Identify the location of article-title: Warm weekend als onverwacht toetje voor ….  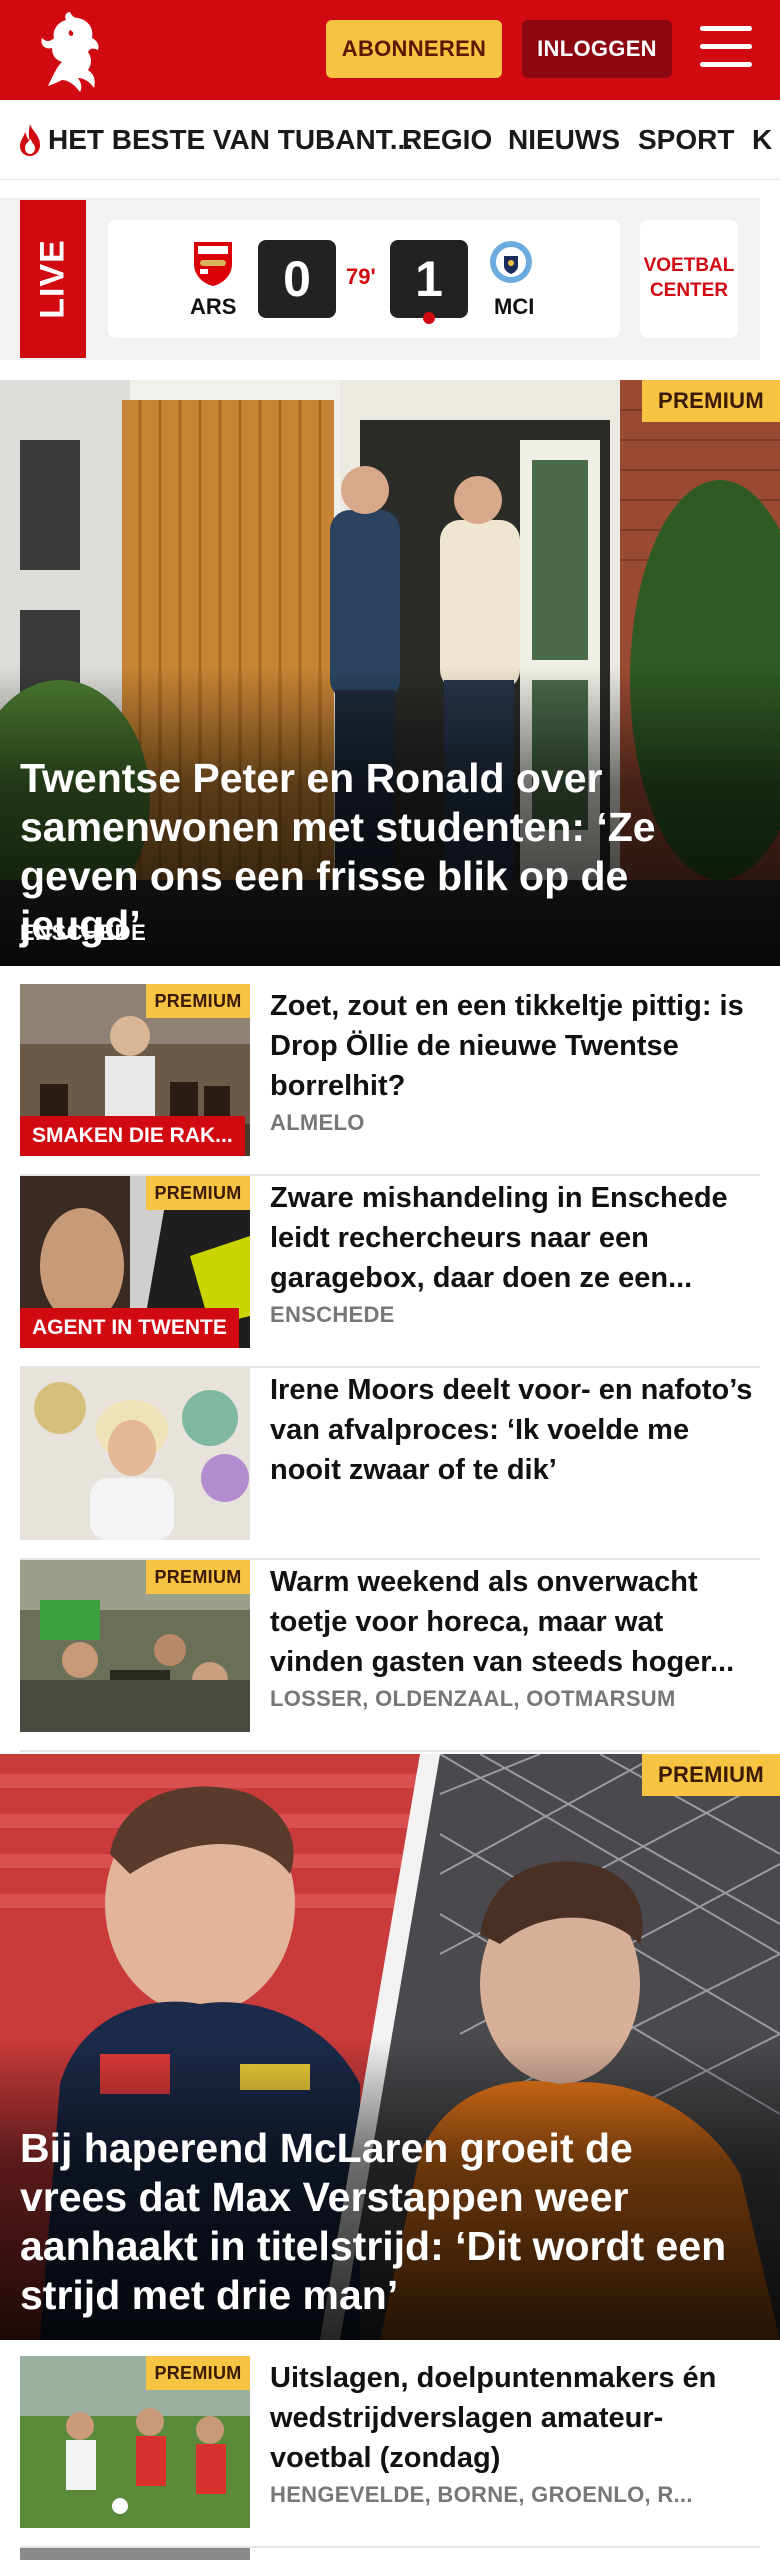
(515, 1622).